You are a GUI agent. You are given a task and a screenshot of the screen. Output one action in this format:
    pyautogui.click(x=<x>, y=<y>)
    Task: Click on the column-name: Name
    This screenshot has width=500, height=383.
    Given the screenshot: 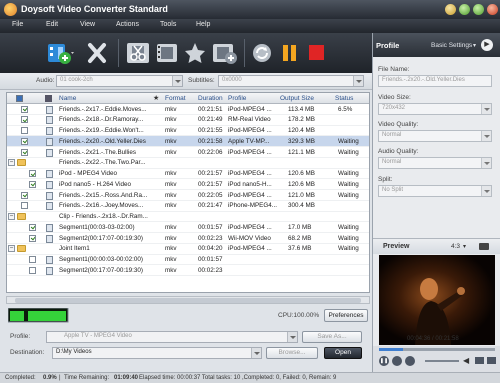 What is the action you would take?
    pyautogui.click(x=67, y=98)
    